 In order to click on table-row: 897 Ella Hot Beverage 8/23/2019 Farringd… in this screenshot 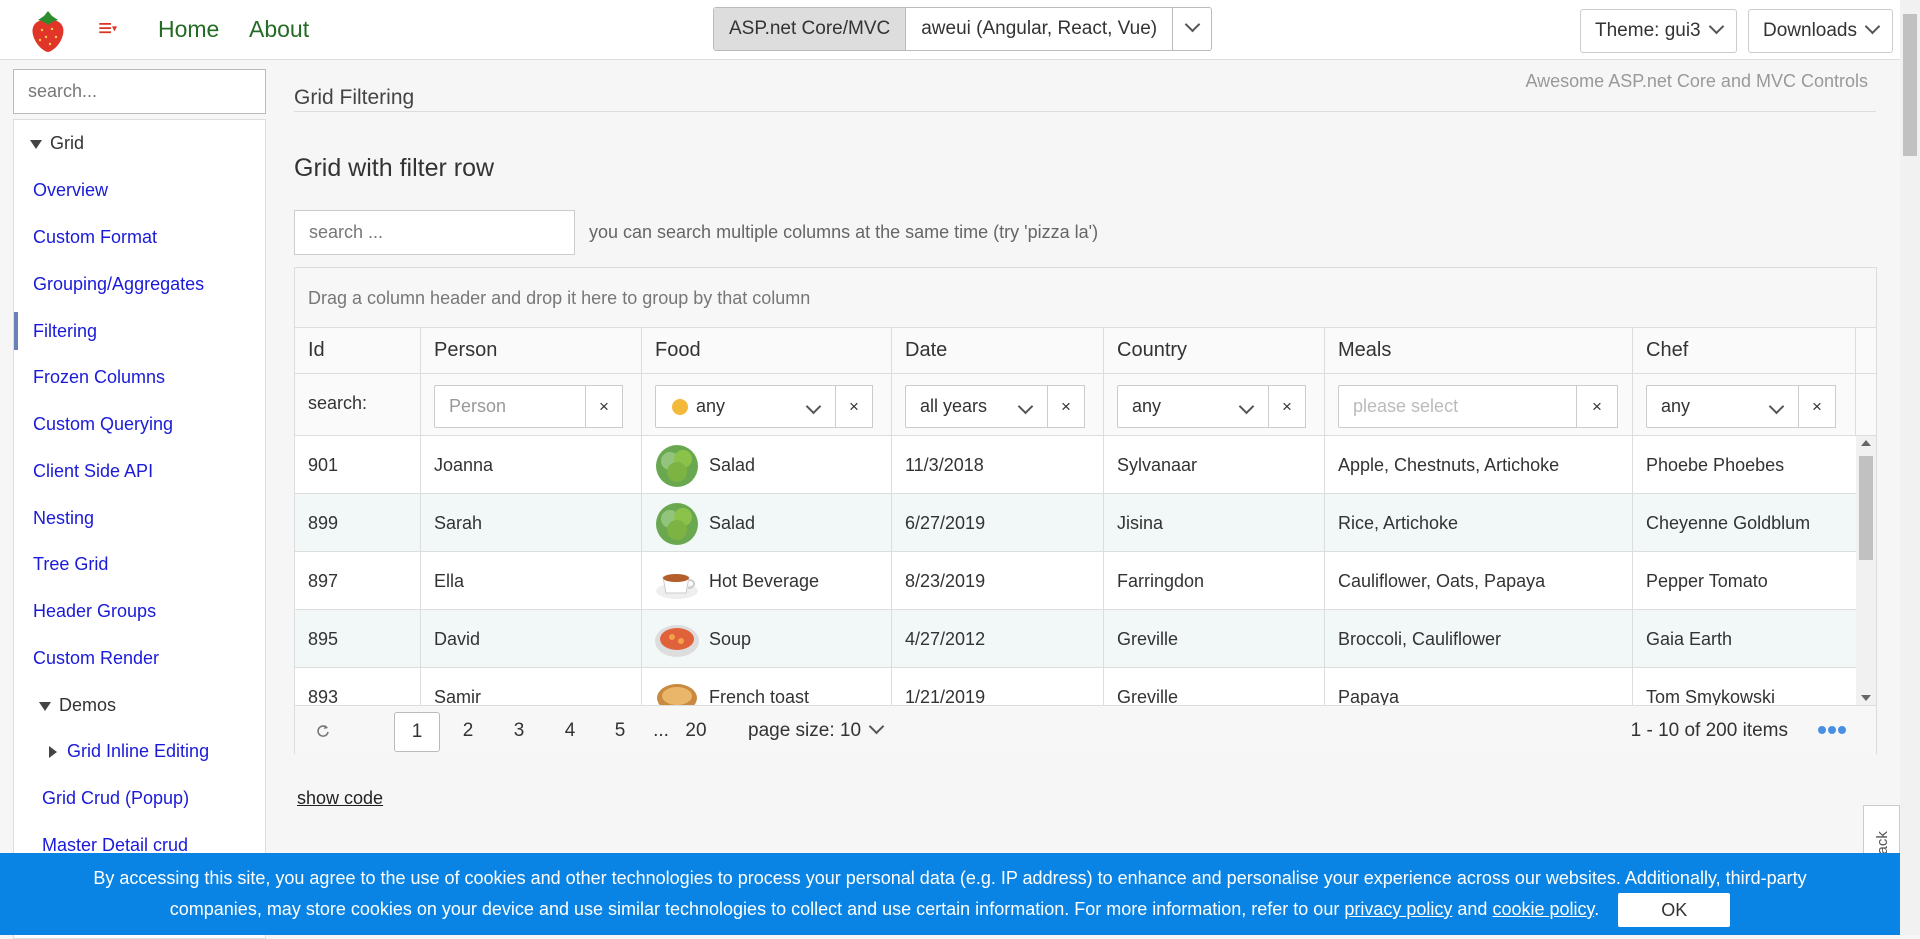, I will do `click(1075, 581)`.